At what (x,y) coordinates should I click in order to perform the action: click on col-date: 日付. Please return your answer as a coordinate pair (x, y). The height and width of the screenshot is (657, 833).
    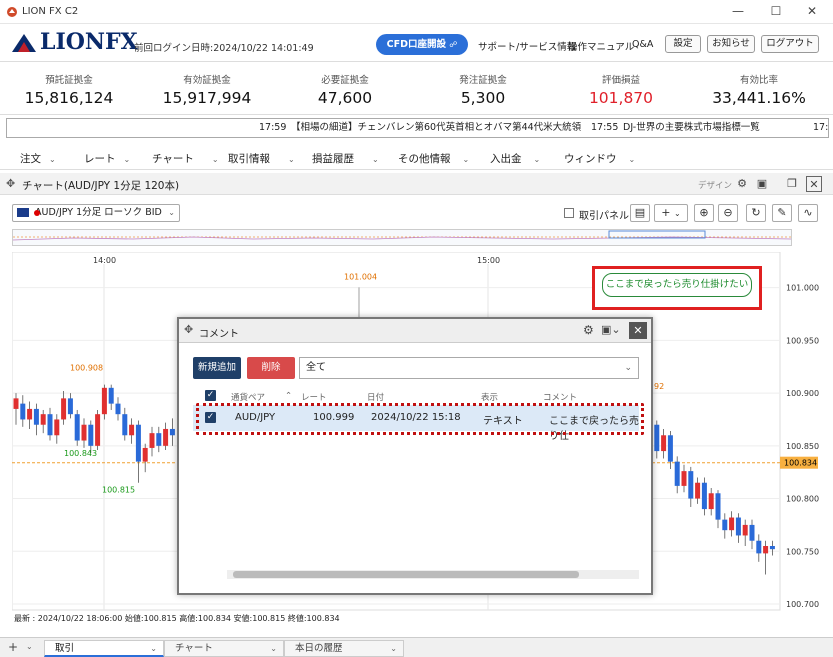
    Looking at the image, I should click on (375, 397).